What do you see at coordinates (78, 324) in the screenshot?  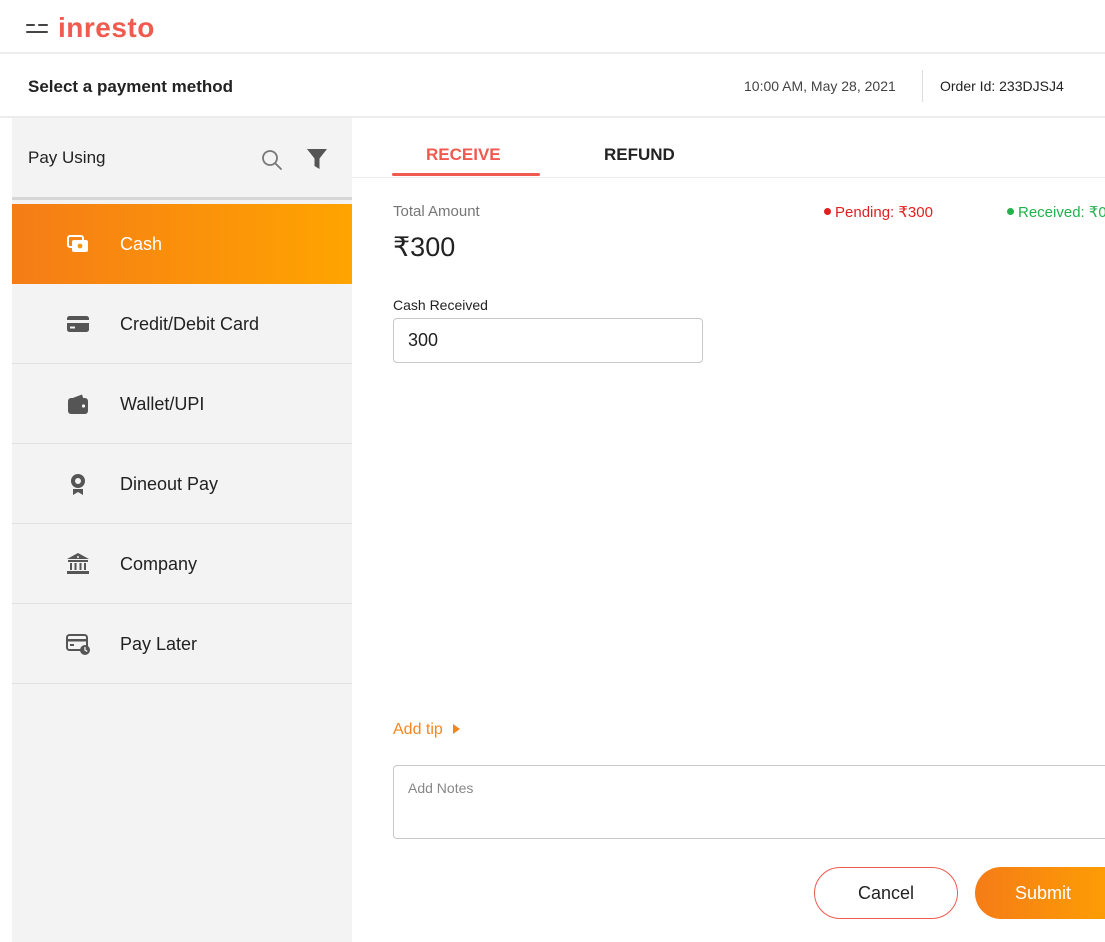 I see `card-icon` at bounding box center [78, 324].